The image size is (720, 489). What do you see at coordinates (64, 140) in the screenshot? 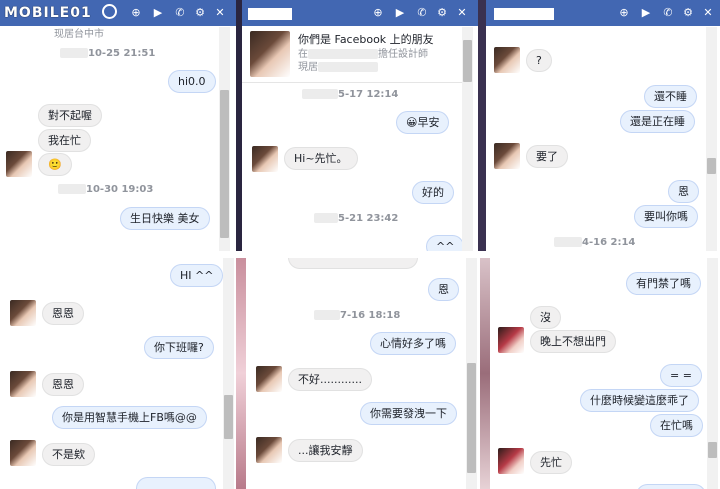
I see `message-in: 我在忙` at bounding box center [64, 140].